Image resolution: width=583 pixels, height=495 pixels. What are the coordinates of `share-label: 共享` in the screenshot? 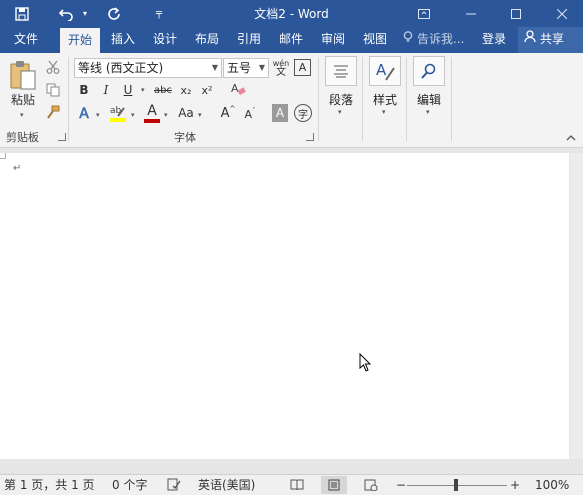 It's located at (552, 39).